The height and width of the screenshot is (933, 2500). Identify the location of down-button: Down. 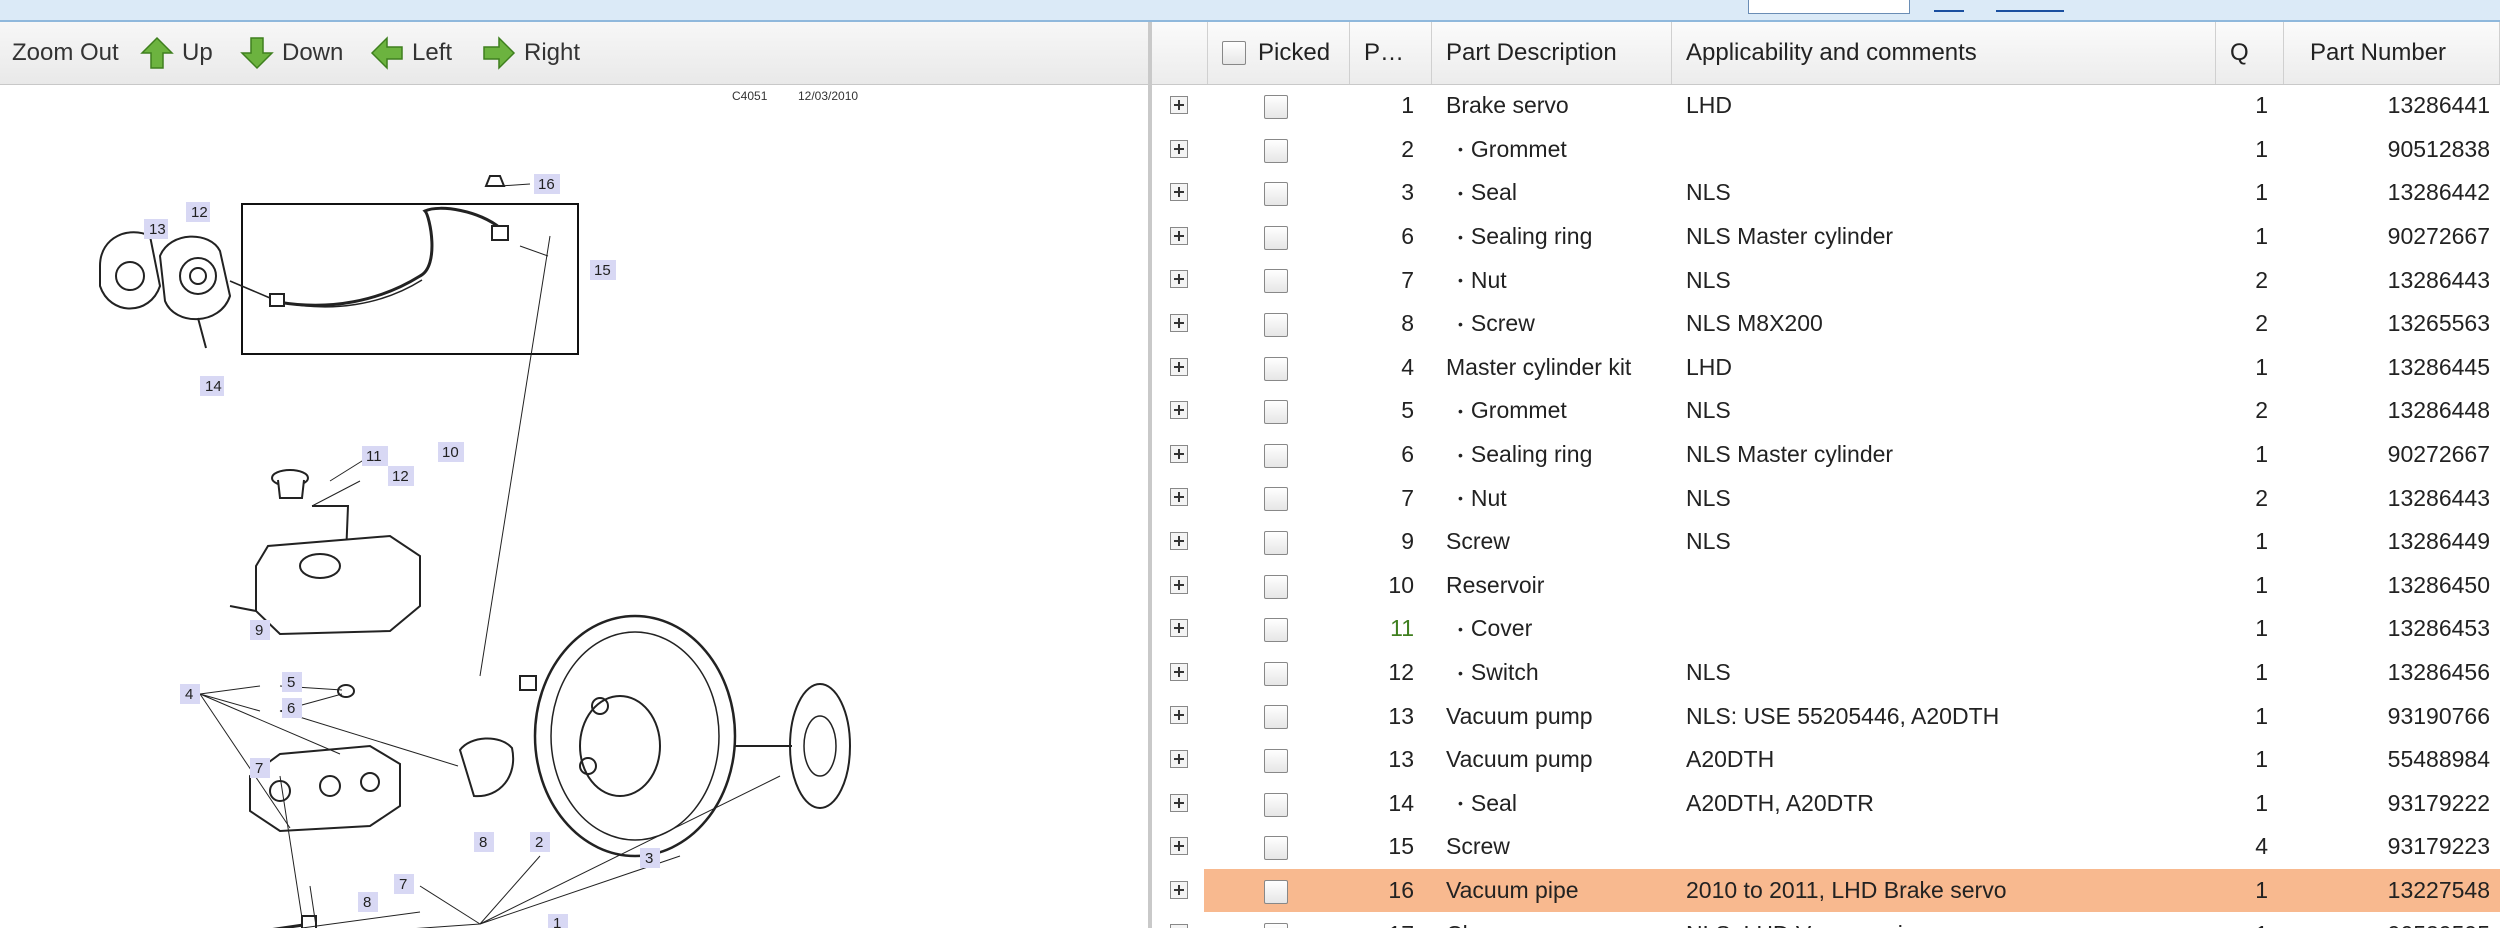
(291, 53).